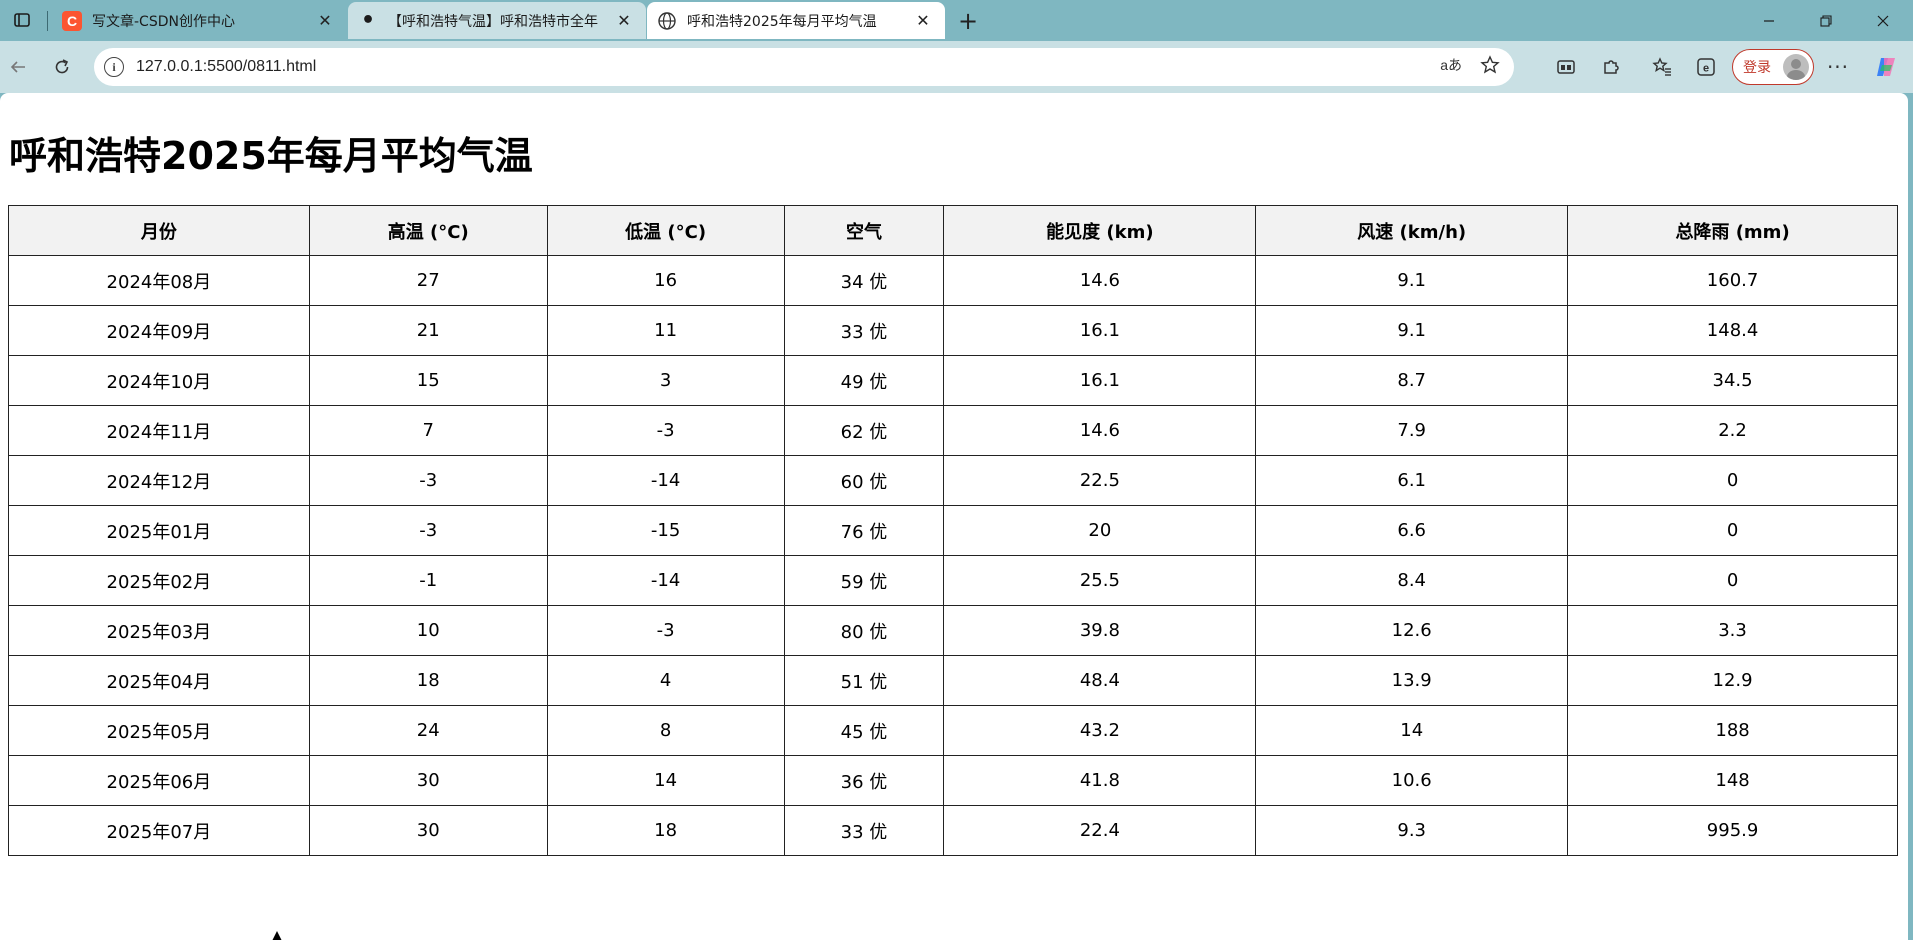 The height and width of the screenshot is (940, 1913). I want to click on table-row: 2024年09月 21 11 33 优 16.1 9.1 148.4, so click(953, 330).